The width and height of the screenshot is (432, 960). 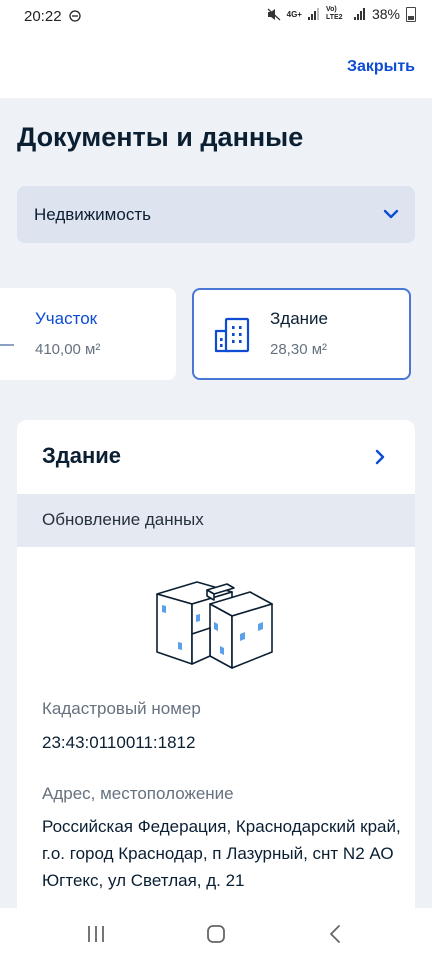 What do you see at coordinates (380, 457) in the screenshot?
I see `chevron-right-icon` at bounding box center [380, 457].